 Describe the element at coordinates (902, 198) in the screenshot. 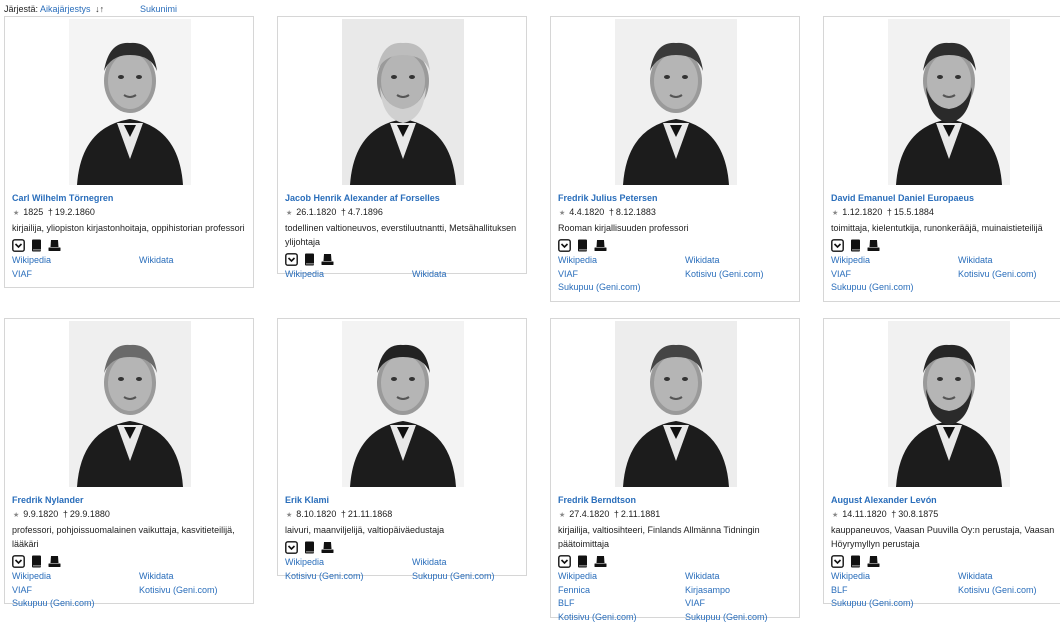

I see `person-name-link: David Emanuel Daniel Europaeus` at that location.